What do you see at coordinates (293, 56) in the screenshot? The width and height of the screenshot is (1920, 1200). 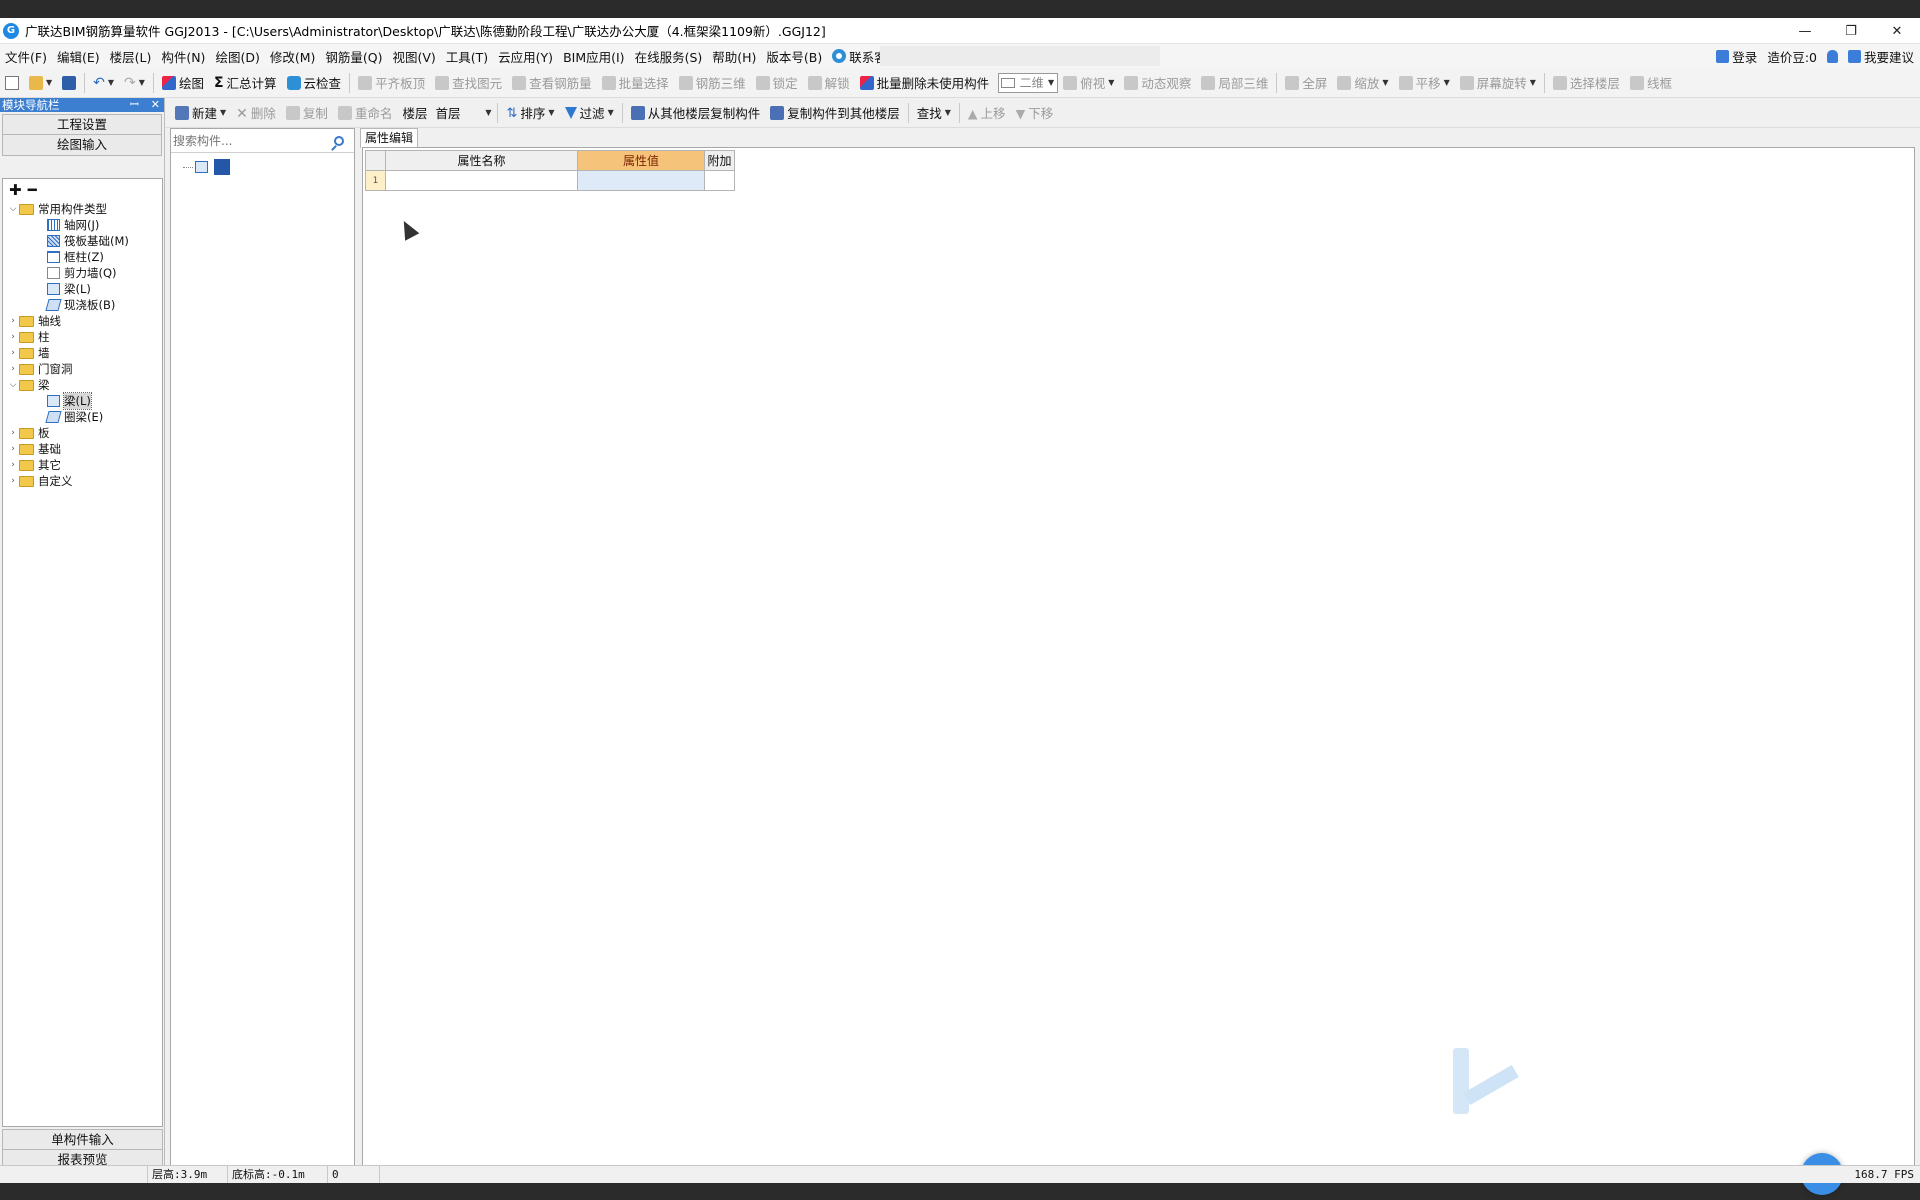 I see `menu-modify: 修改(M)` at bounding box center [293, 56].